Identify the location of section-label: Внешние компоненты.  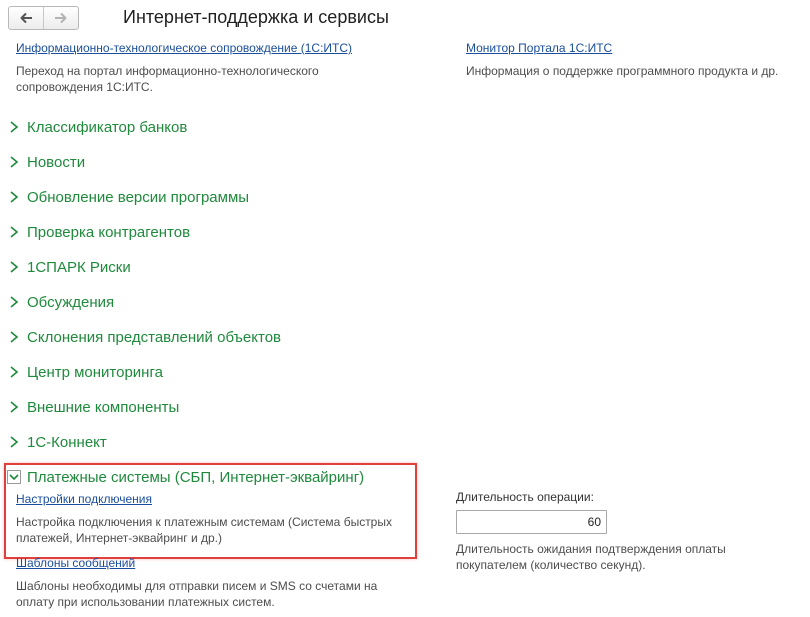
(103, 407).